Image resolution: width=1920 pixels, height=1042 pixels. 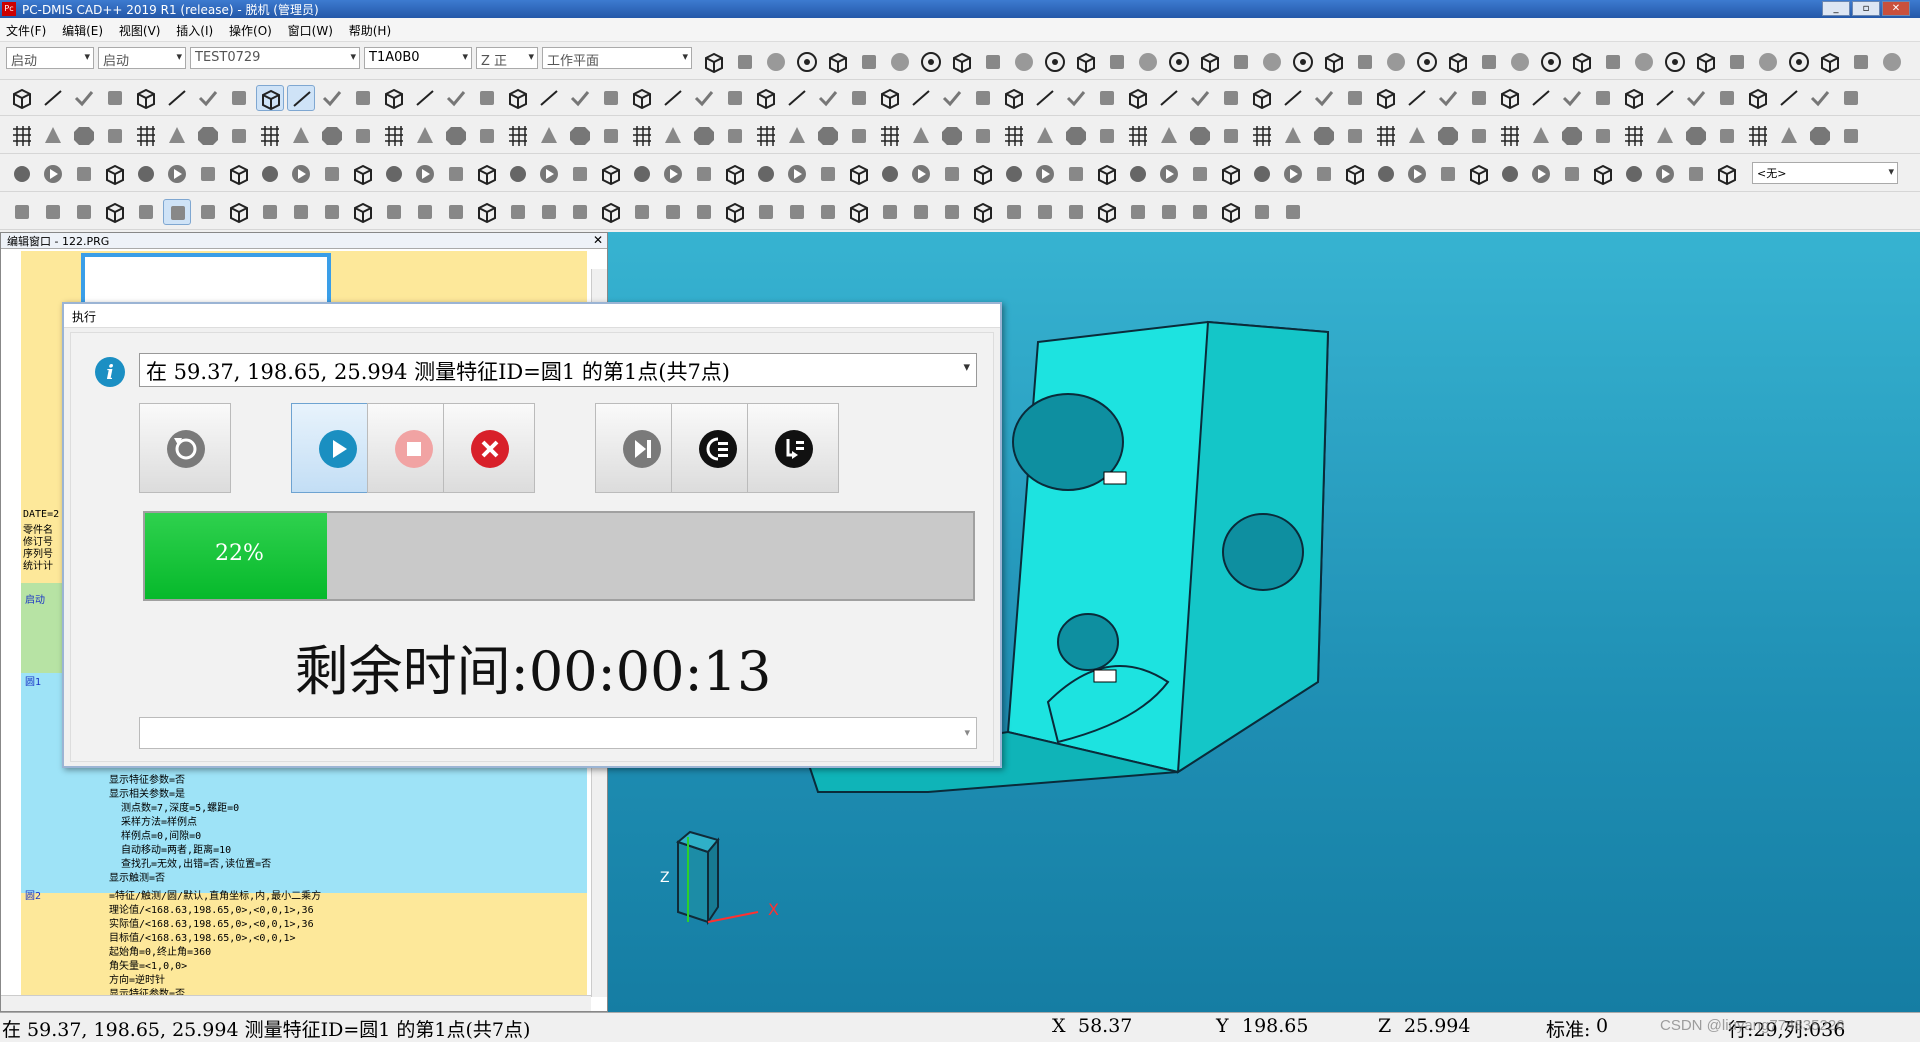 I want to click on minimize-button: _, so click(x=1836, y=8).